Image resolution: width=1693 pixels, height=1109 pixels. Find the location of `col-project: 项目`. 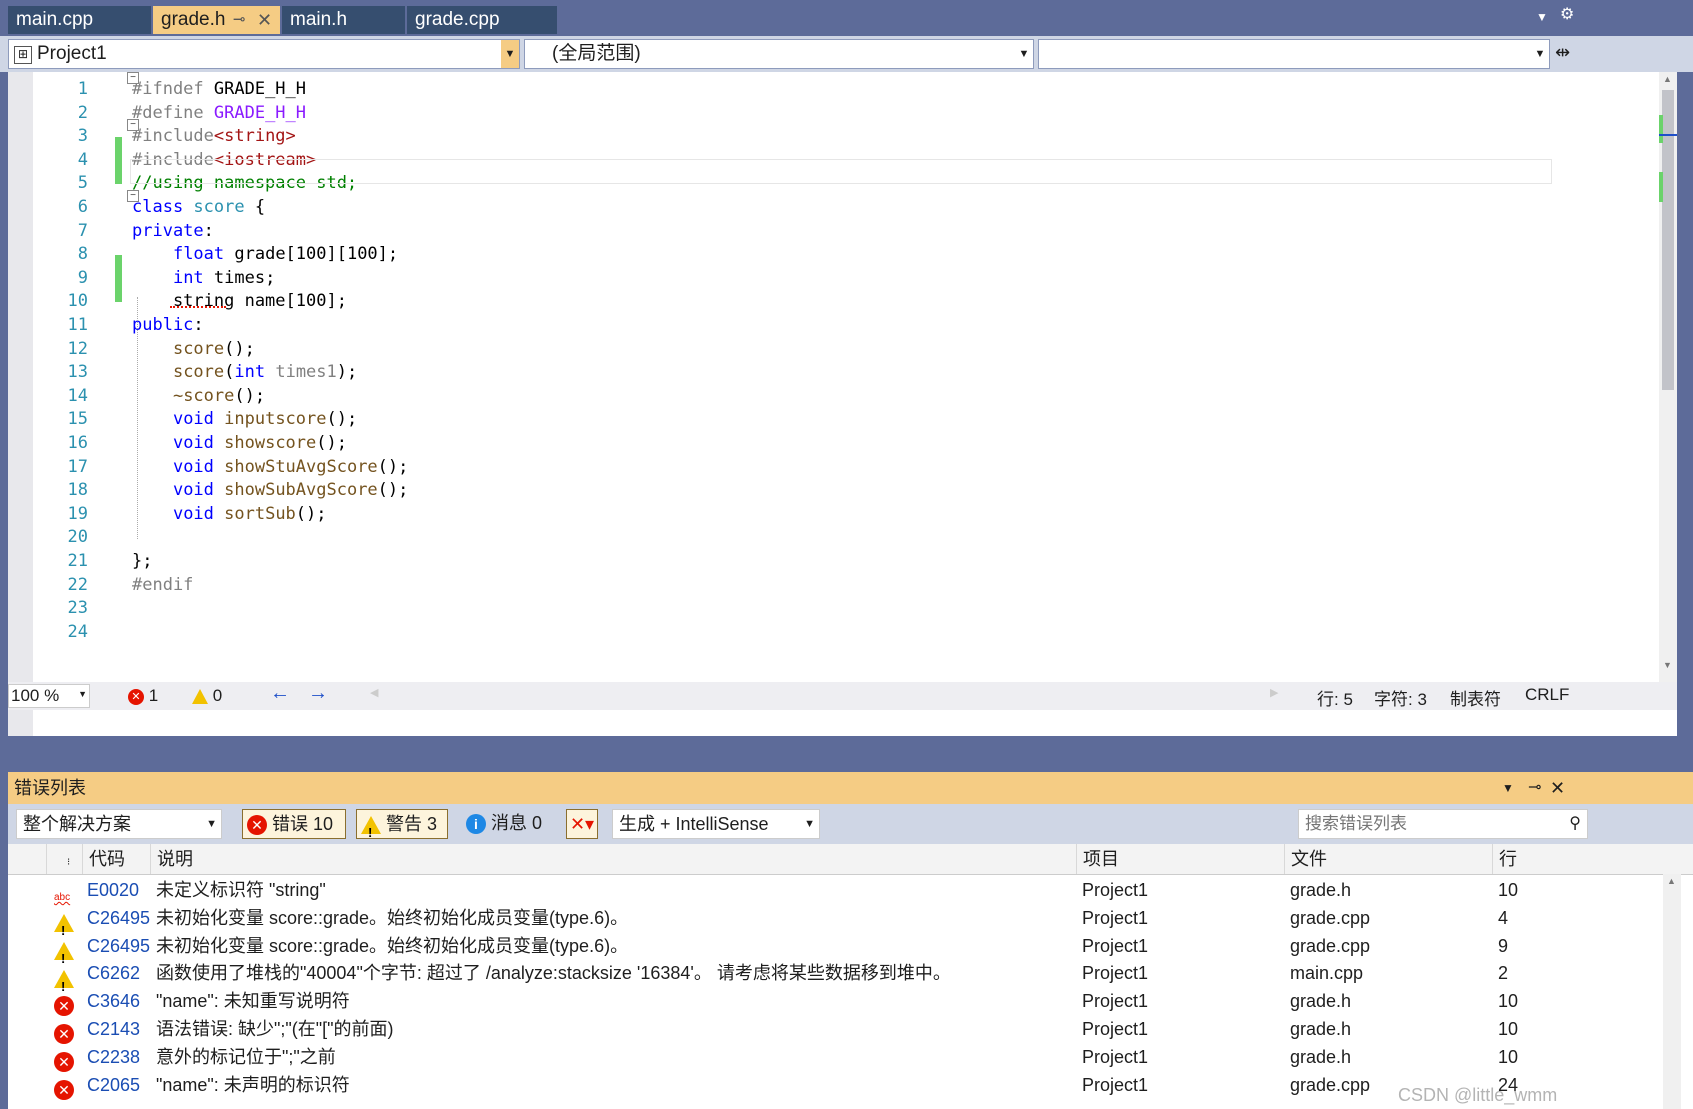

col-project: 项目 is located at coordinates (1180, 859).